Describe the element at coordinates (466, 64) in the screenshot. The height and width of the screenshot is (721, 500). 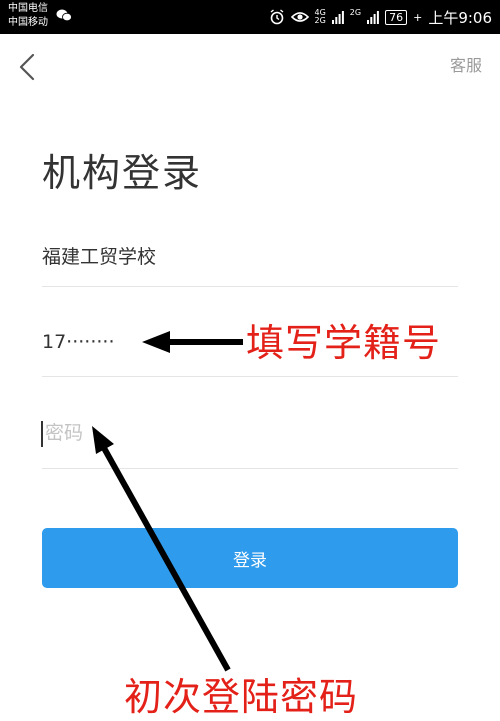
I see `customer-service-link: 客服` at that location.